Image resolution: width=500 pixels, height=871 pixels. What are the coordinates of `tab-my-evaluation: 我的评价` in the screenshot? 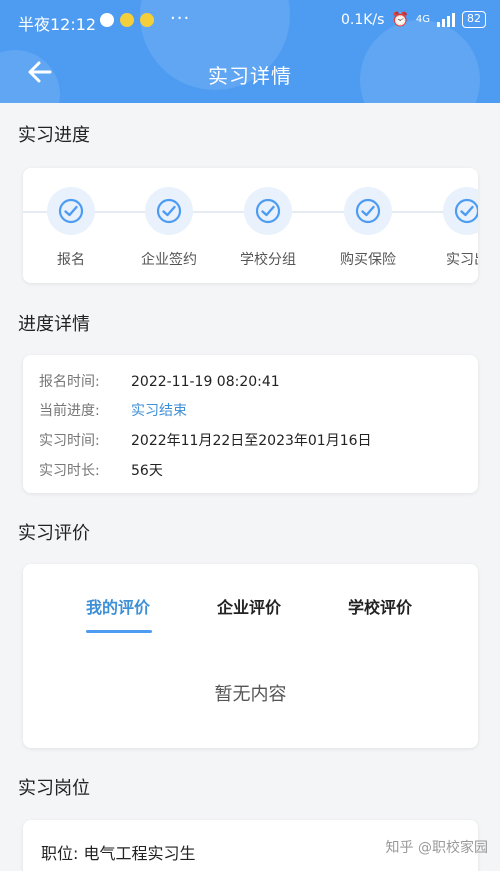 It's located at (118, 606).